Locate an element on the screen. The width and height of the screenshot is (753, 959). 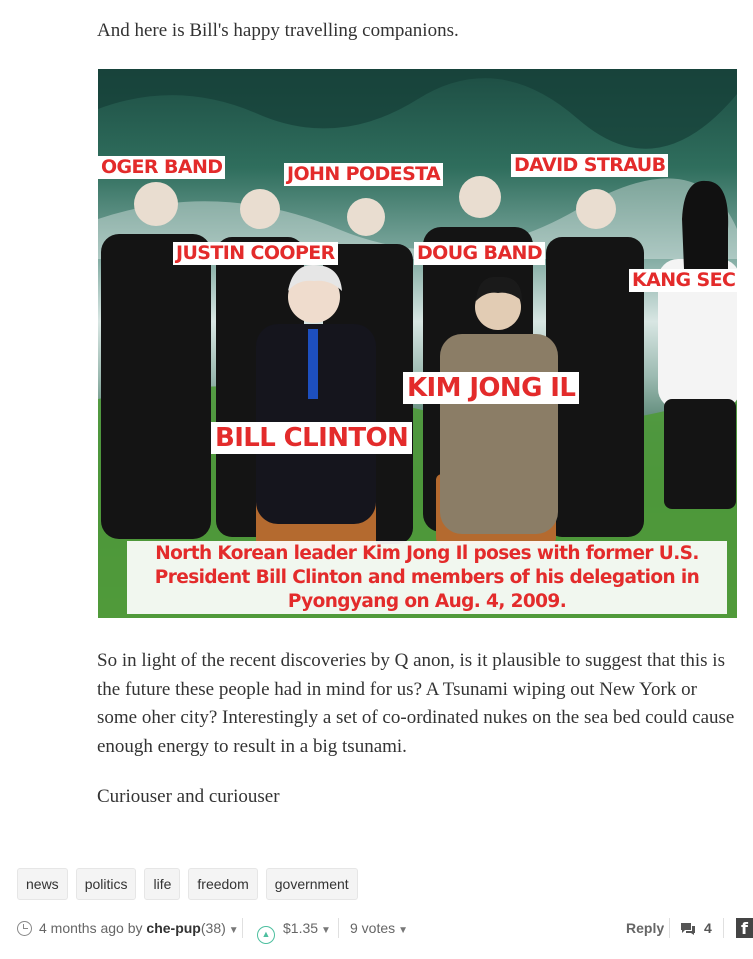
clock-icon is located at coordinates (24, 928).